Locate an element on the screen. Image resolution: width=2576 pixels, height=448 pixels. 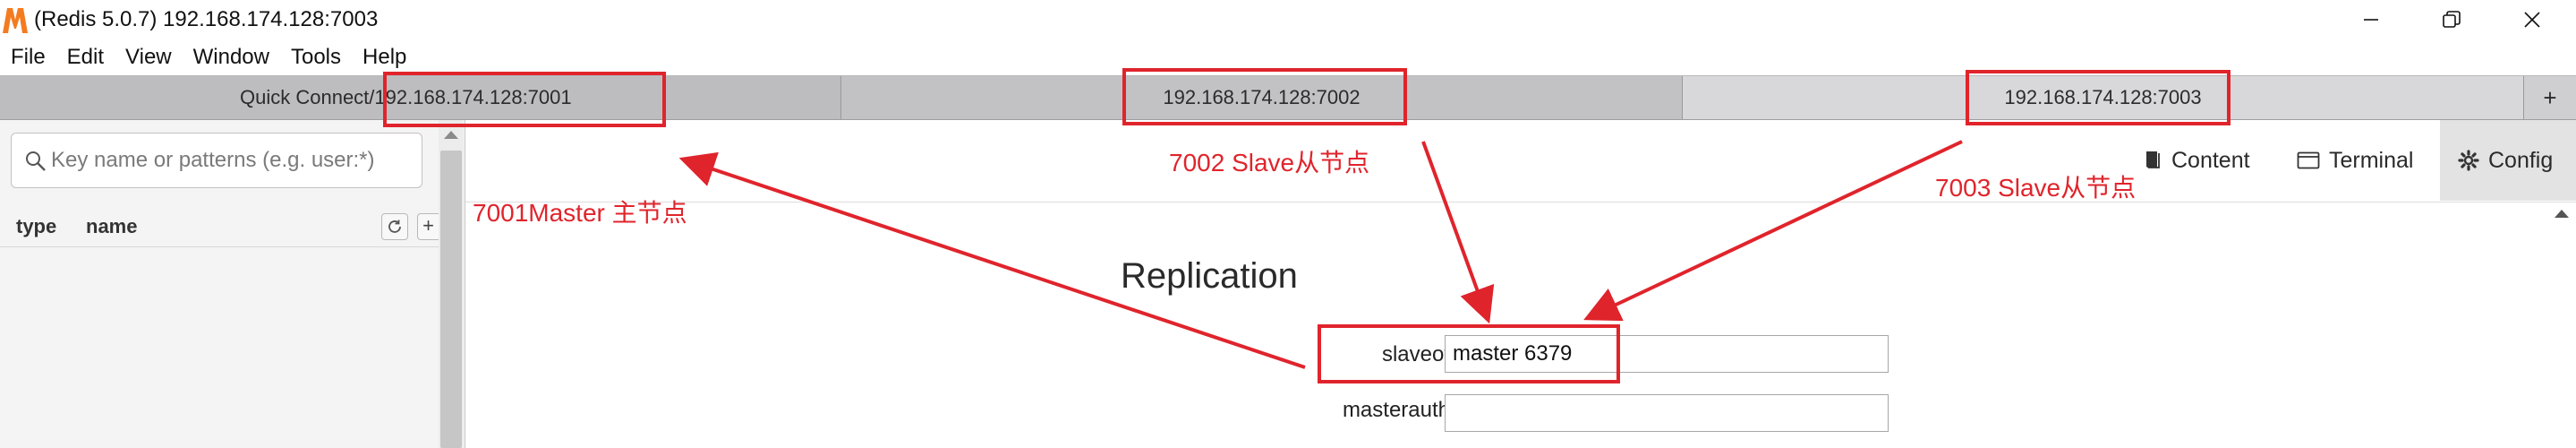
title-bar: (Redis 5.0.7) 192.168.174.128:7003 is located at coordinates (1288, 19).